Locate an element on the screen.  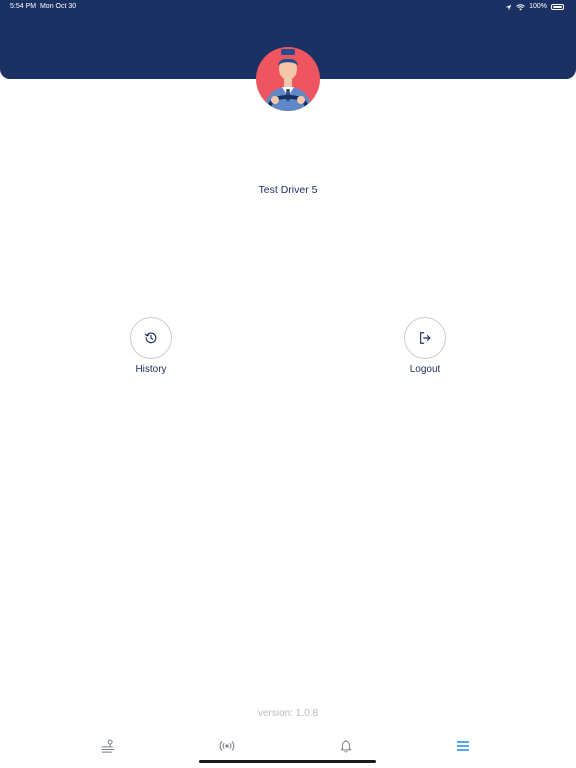
tab-menu is located at coordinates (463, 746).